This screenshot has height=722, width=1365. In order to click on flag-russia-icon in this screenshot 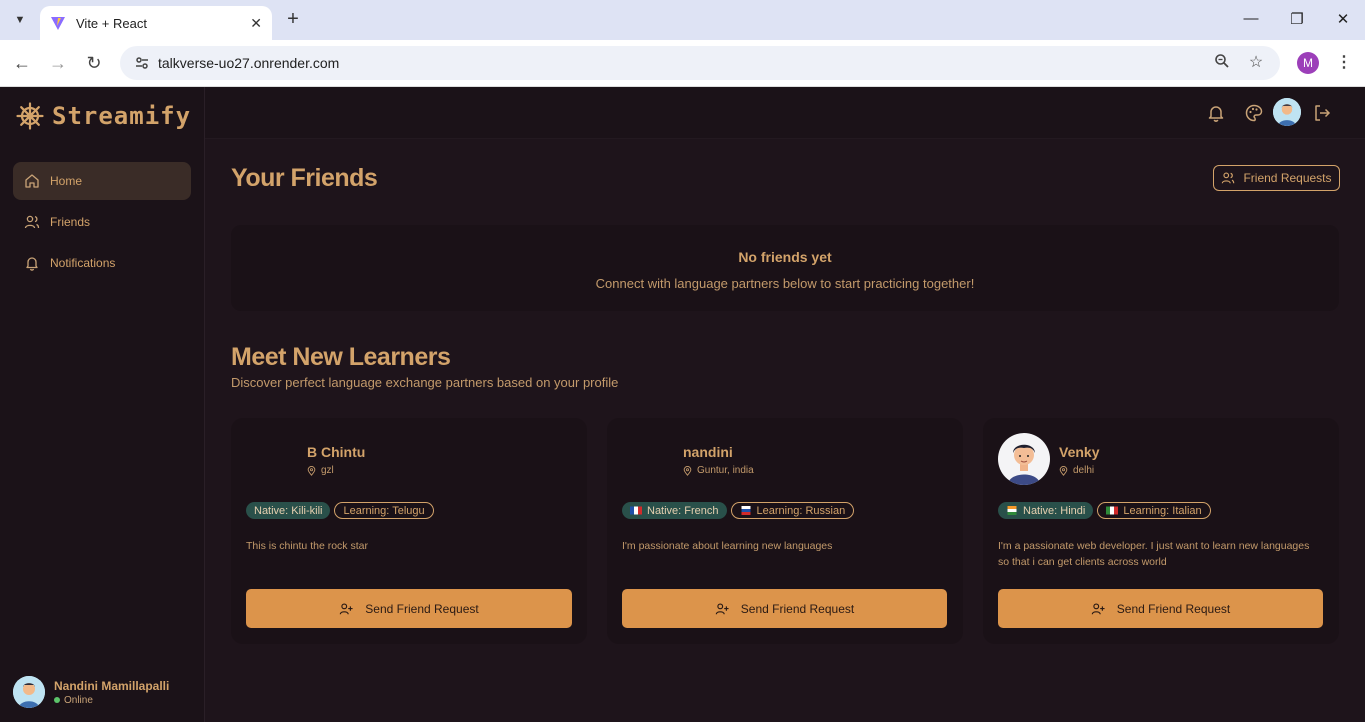, I will do `click(746, 510)`.